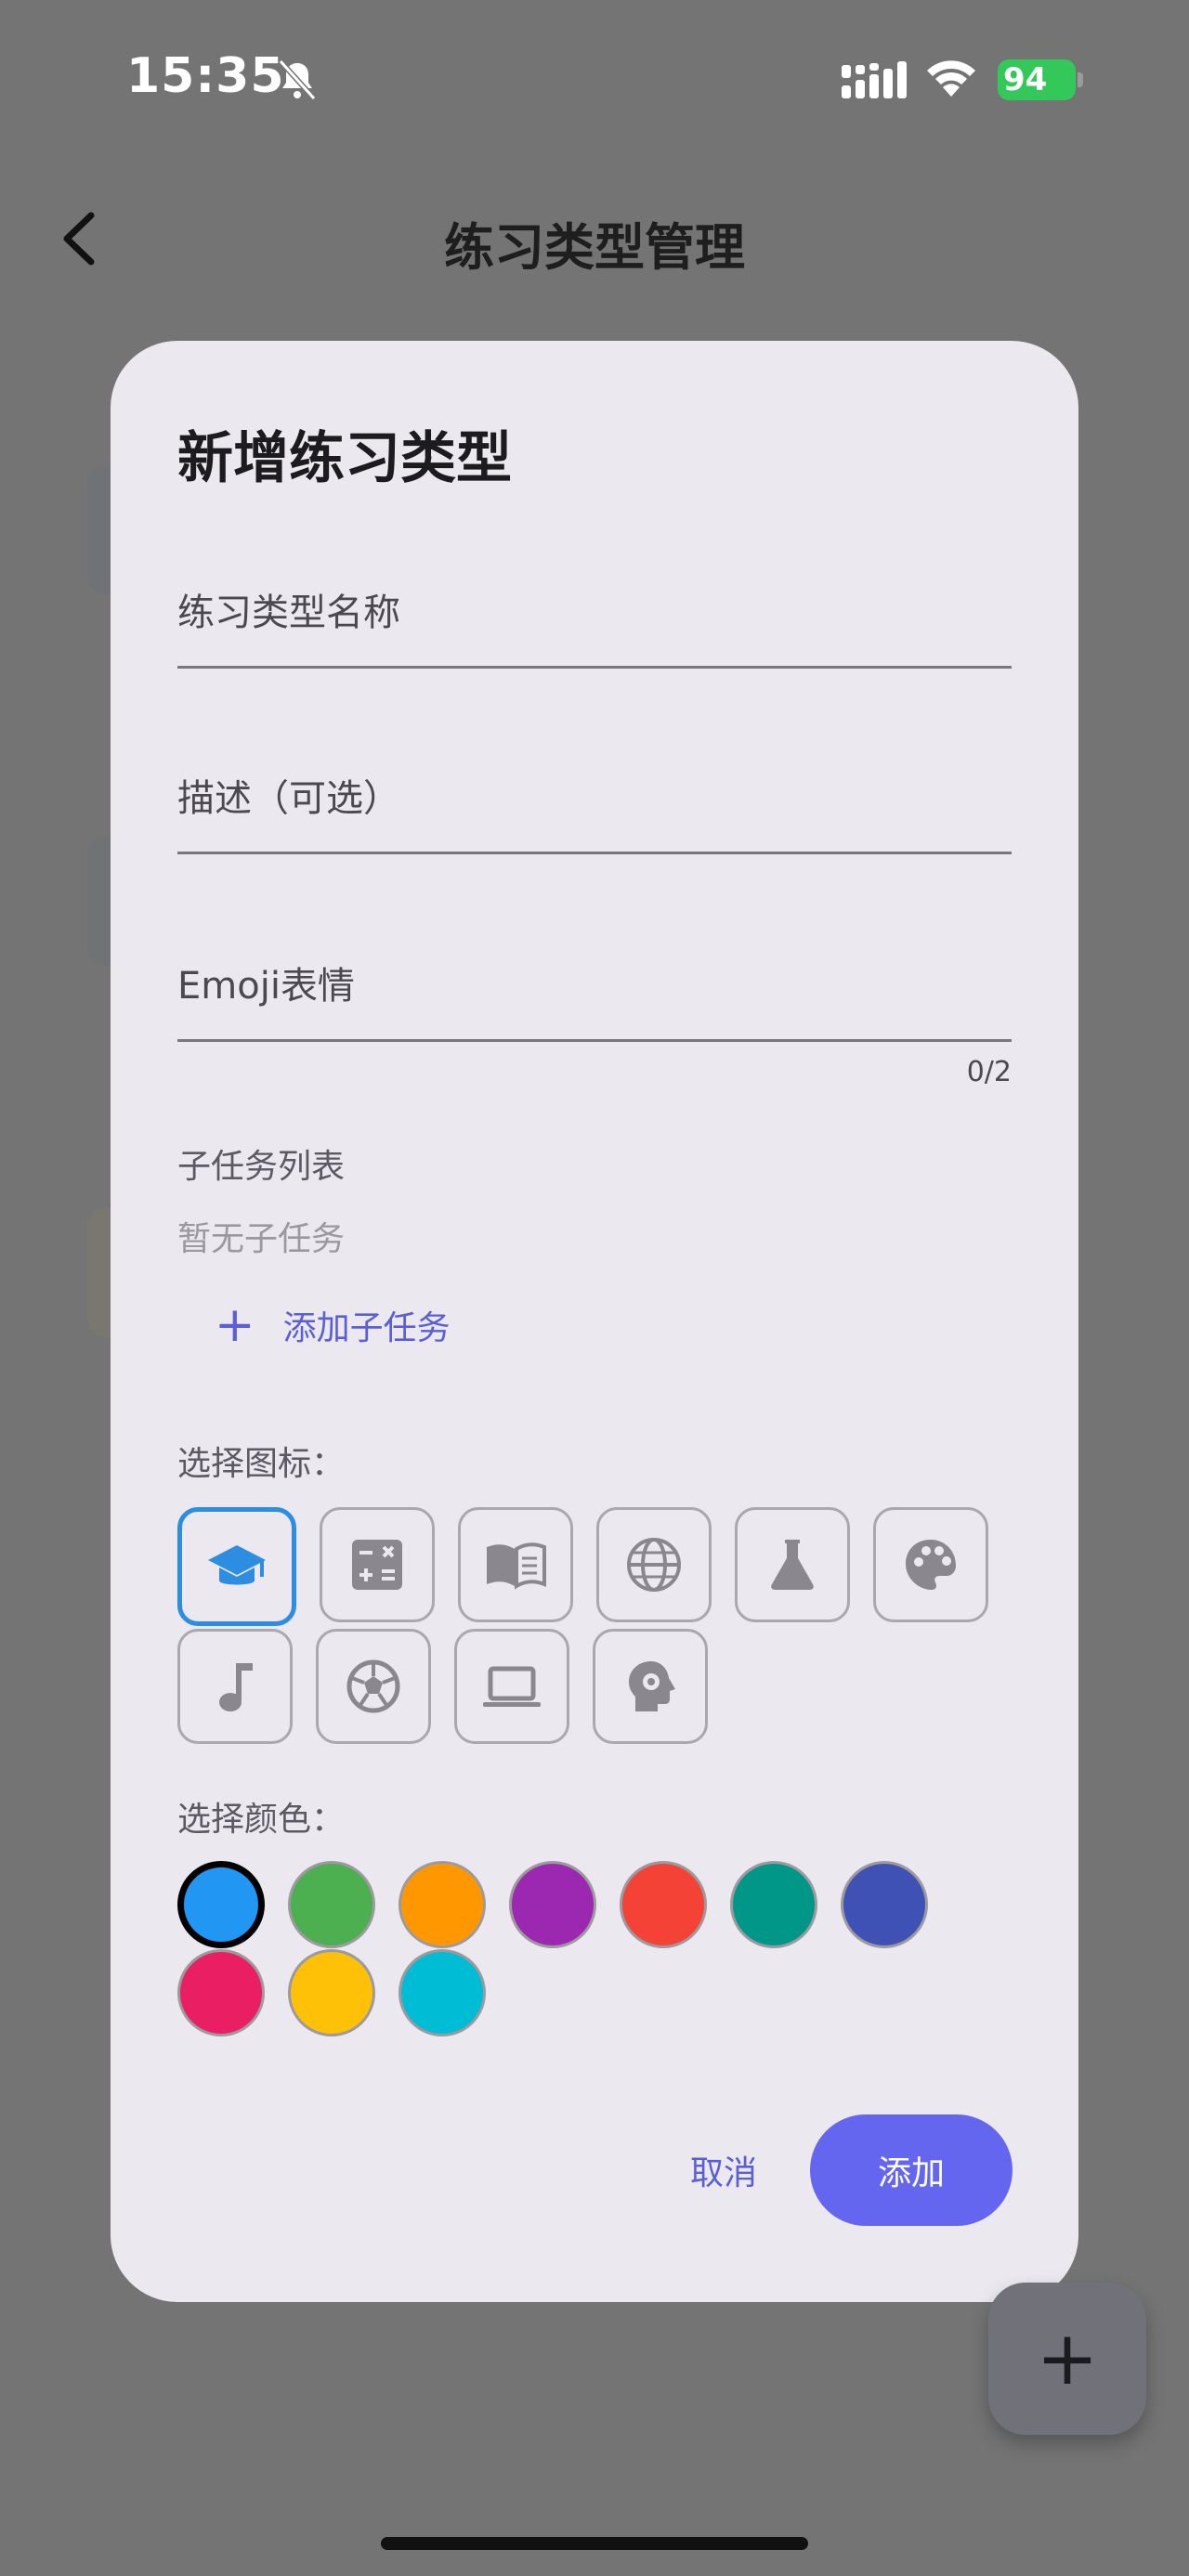  I want to click on icon-option-calculator, so click(377, 1564).